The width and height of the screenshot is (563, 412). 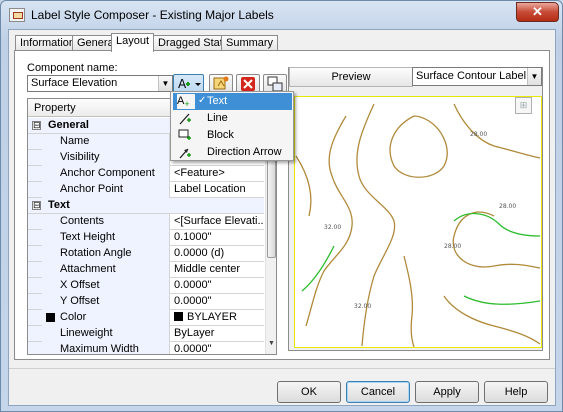 I want to click on property-row: Color BYLAYER, so click(x=146, y=318).